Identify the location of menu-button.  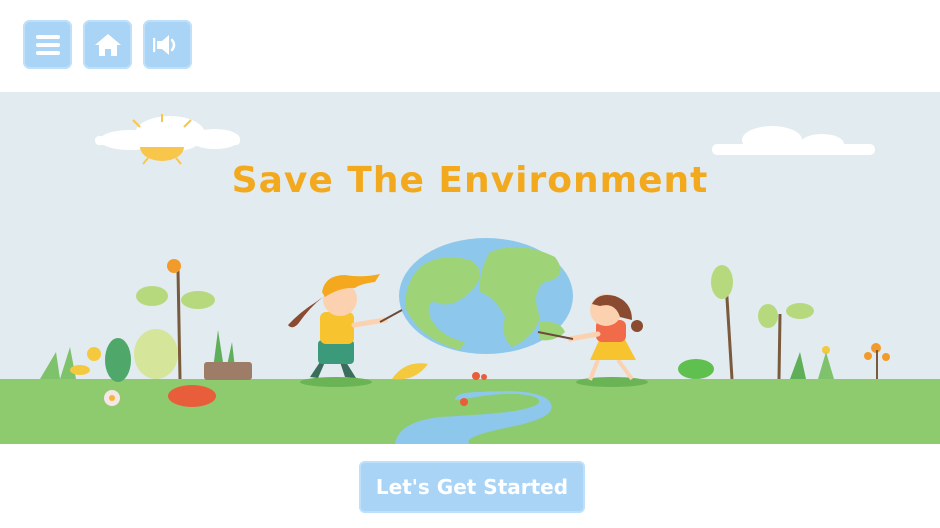
(47, 44).